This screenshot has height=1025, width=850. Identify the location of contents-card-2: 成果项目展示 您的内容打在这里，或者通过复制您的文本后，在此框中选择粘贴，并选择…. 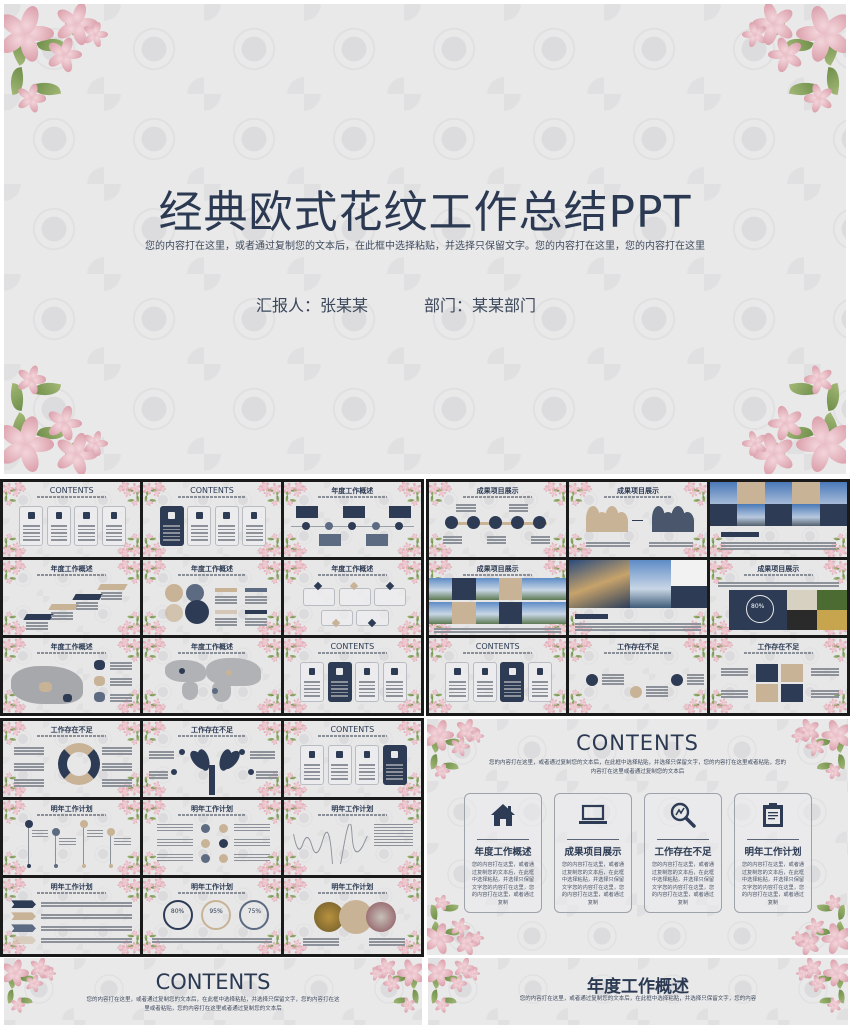
(593, 853).